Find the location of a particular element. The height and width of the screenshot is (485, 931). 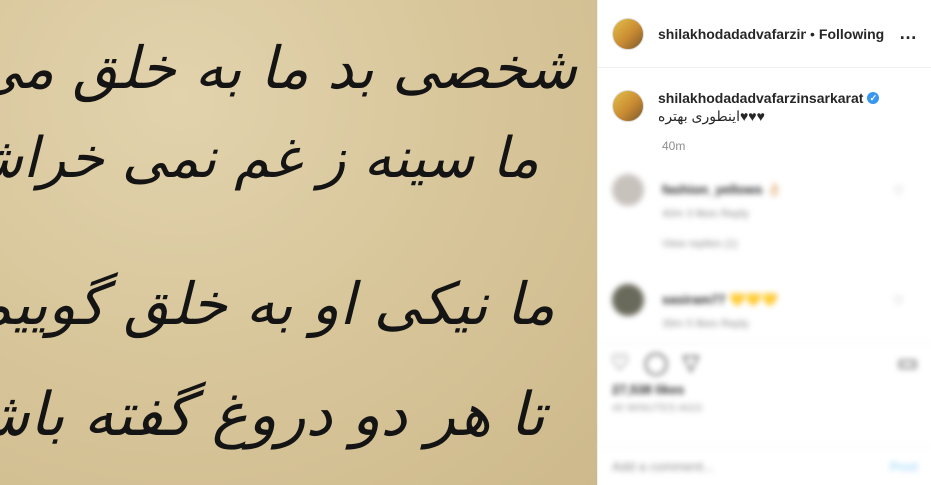

add-comment-bar: Add a comment... Post is located at coordinates (764, 465).